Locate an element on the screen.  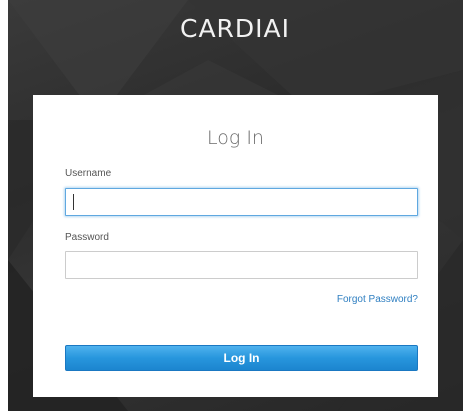
forgot-password-link: Forgot Password? is located at coordinates (377, 299).